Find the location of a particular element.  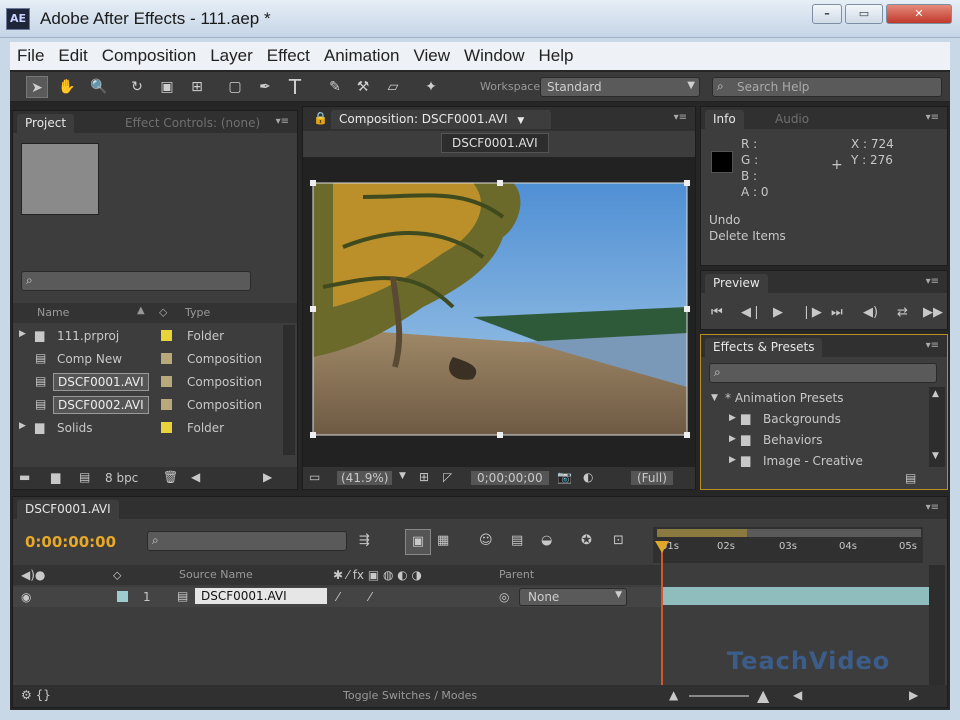

brush-tool-icon: ✎ is located at coordinates (335, 87).